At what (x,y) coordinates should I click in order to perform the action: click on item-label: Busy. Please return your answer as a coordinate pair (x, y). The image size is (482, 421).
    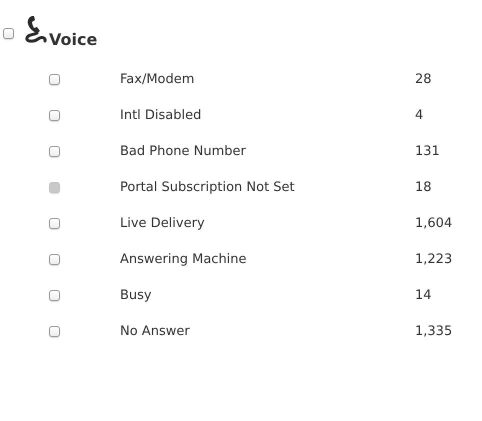
    Looking at the image, I should click on (136, 295).